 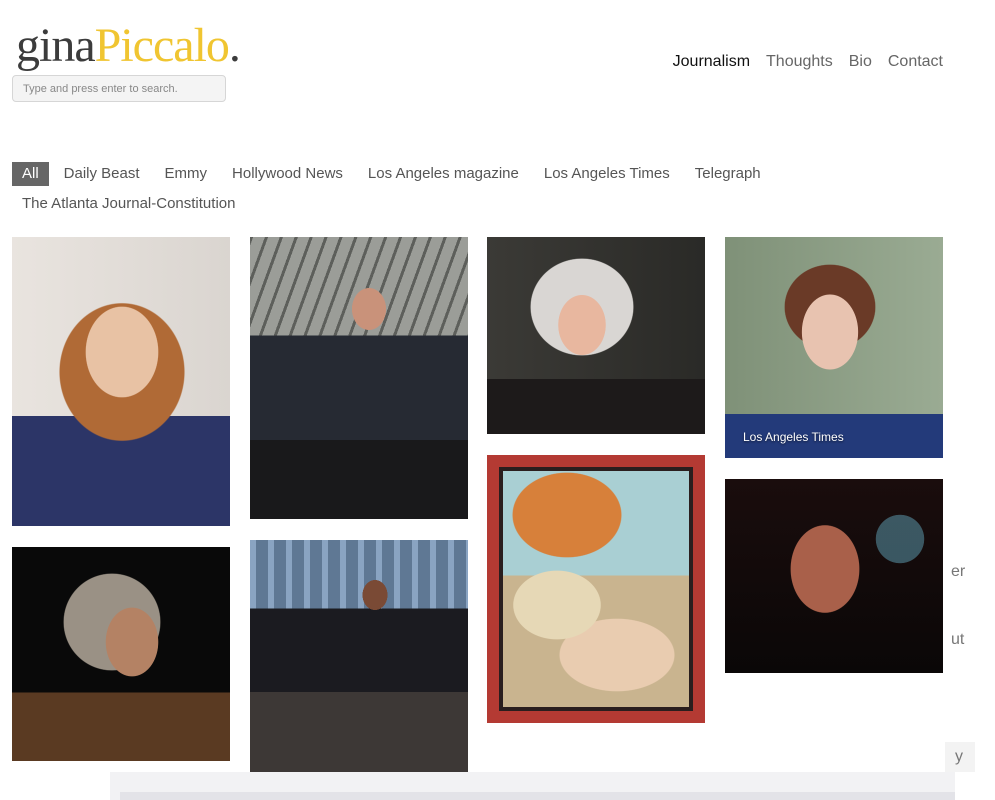 What do you see at coordinates (793, 437) in the screenshot?
I see `tile-hover-caption: Los Angeles Times` at bounding box center [793, 437].